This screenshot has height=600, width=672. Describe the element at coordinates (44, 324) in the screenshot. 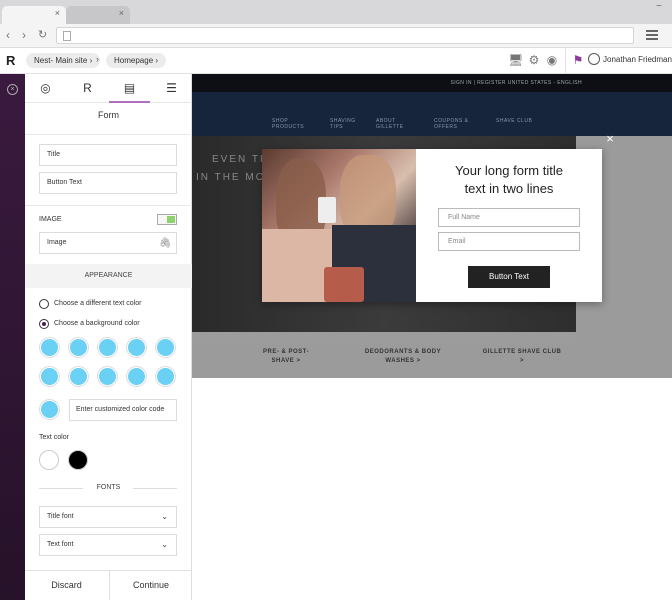

I see `radio-background-color` at that location.